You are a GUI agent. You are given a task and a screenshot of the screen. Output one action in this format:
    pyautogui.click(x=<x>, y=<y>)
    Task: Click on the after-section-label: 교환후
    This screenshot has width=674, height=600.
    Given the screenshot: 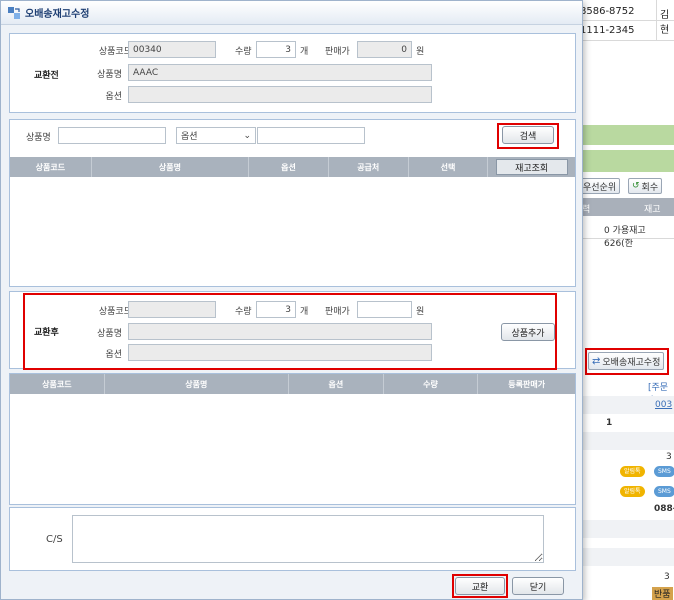 What is the action you would take?
    pyautogui.click(x=46, y=333)
    